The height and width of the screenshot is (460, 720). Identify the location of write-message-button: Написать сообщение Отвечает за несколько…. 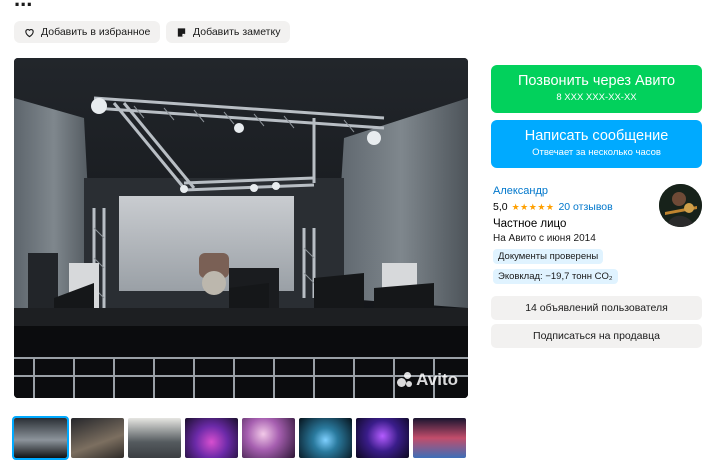
(596, 144).